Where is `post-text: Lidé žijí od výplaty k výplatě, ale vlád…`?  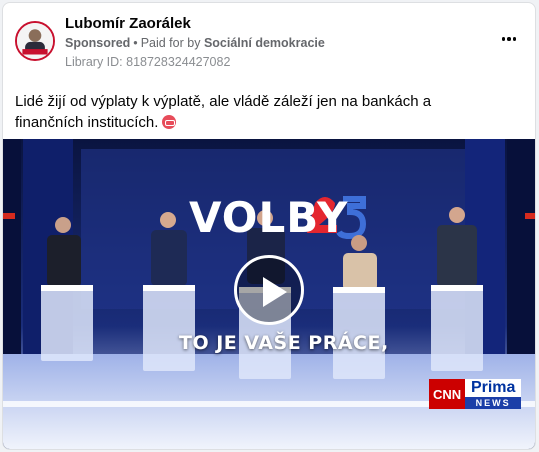
post-text: Lidé žijí od výplaty k výplatě, ale vlád… is located at coordinates (223, 112).